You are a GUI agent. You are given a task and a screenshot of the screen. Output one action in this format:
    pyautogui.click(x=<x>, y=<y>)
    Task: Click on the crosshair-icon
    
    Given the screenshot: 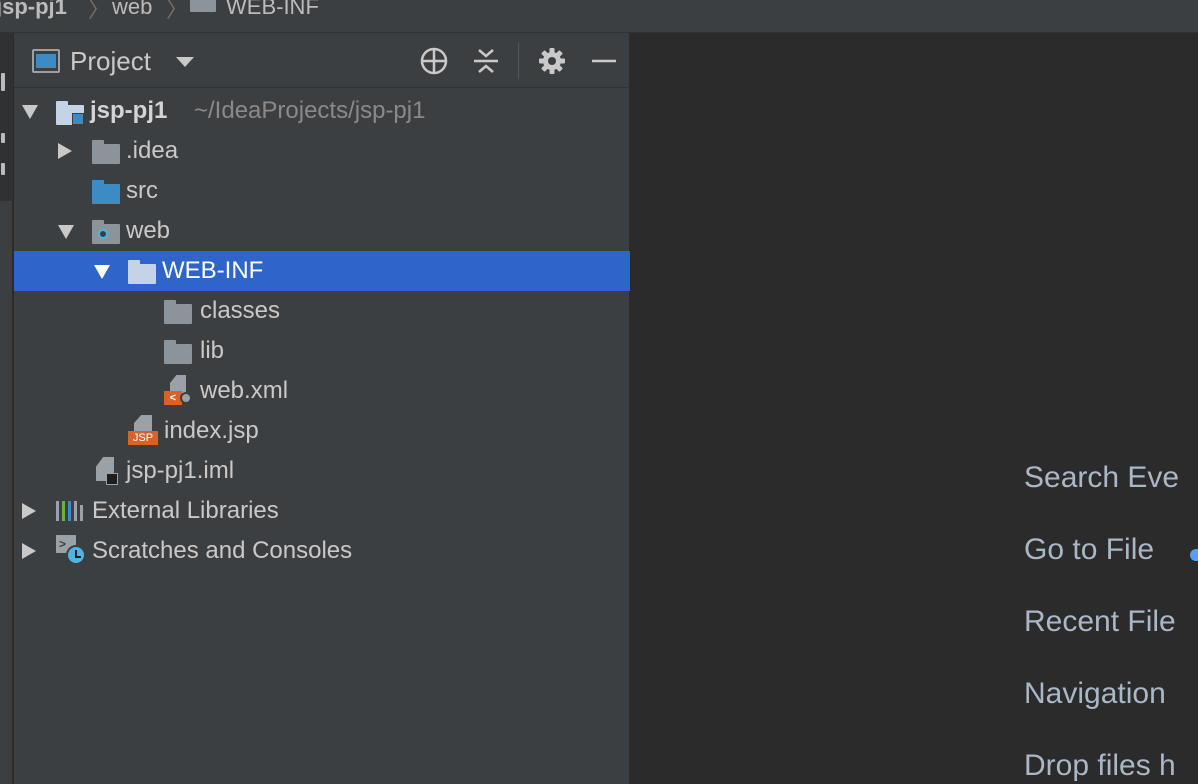 What is the action you would take?
    pyautogui.click(x=434, y=61)
    